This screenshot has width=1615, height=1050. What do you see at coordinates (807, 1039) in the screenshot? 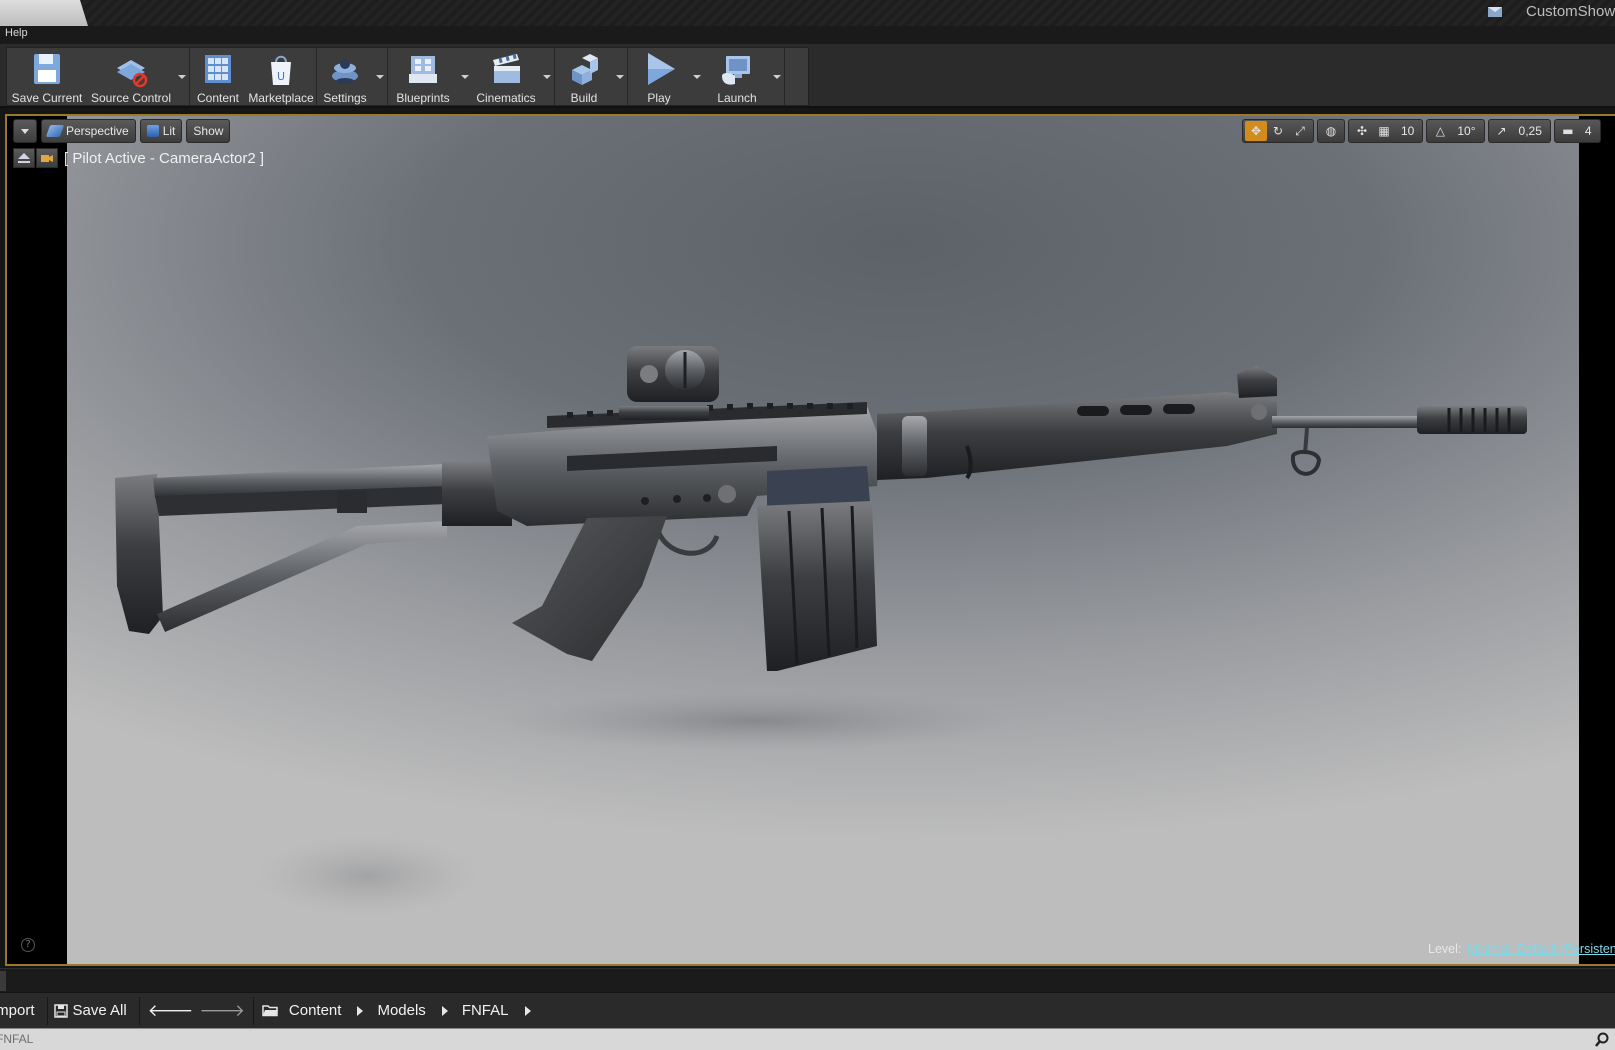
I see `content-filter-bar: FNFAL` at bounding box center [807, 1039].